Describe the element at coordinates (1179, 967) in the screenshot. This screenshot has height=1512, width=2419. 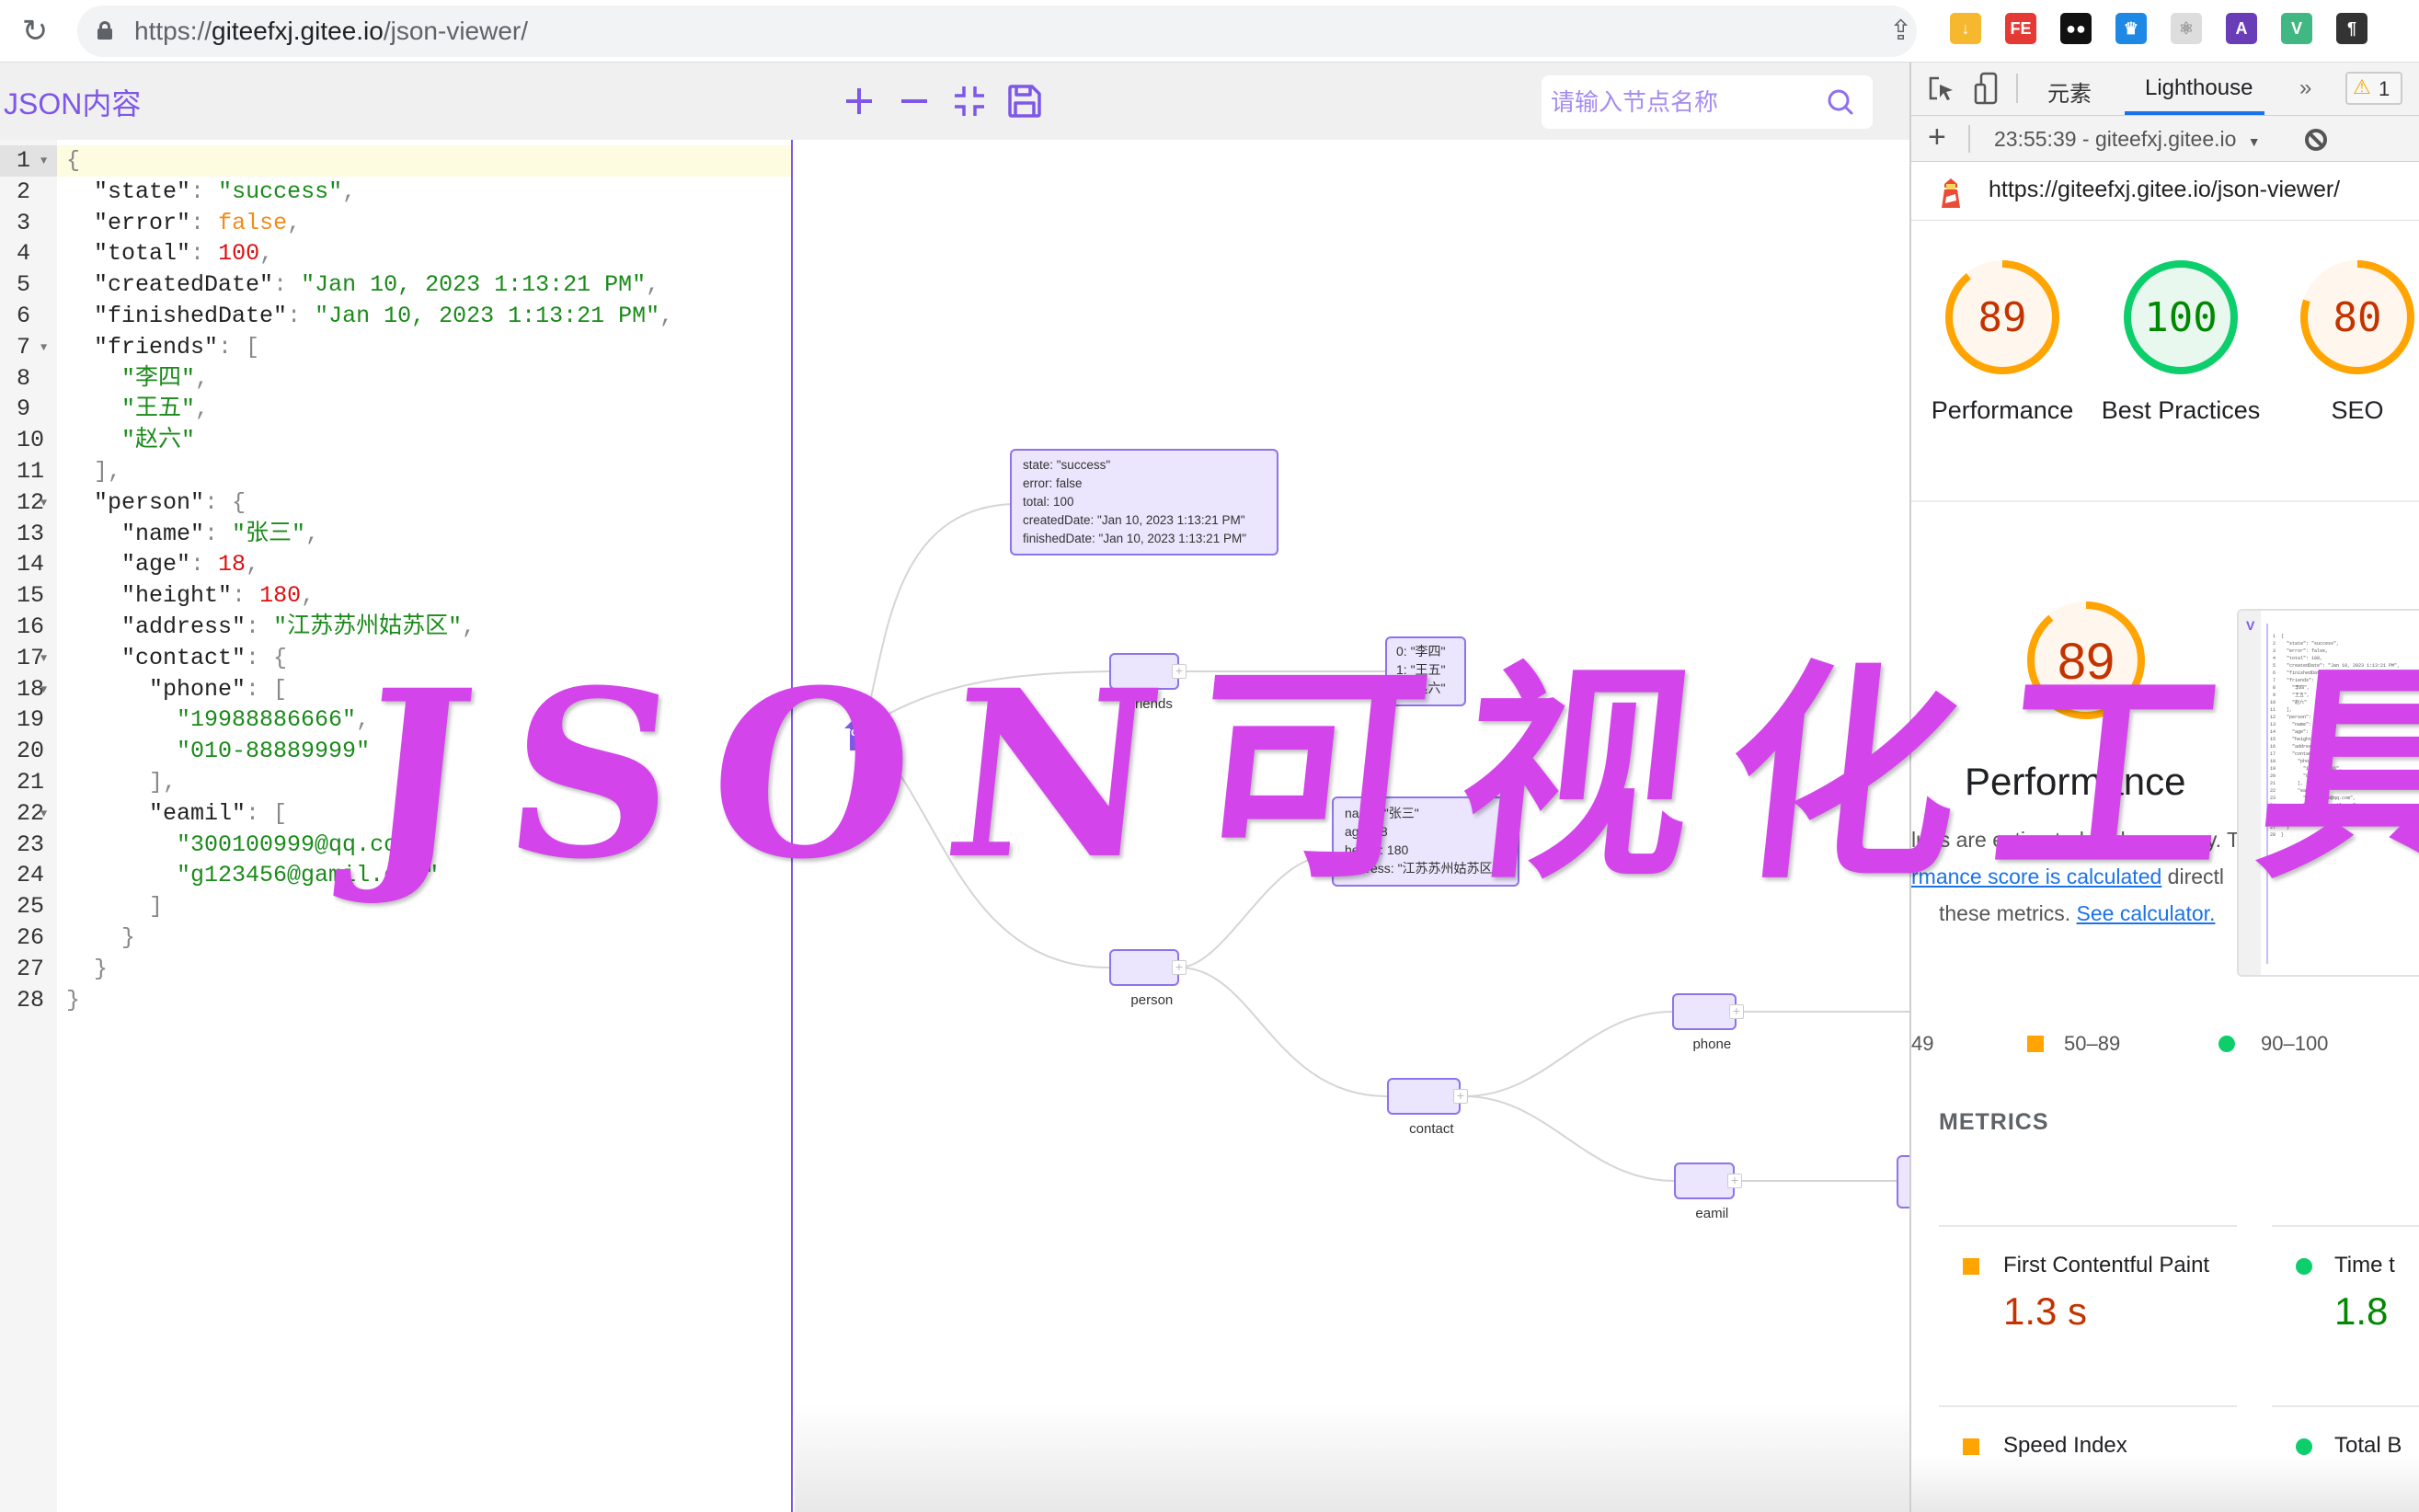
I see `person-expand-toggle: +` at that location.